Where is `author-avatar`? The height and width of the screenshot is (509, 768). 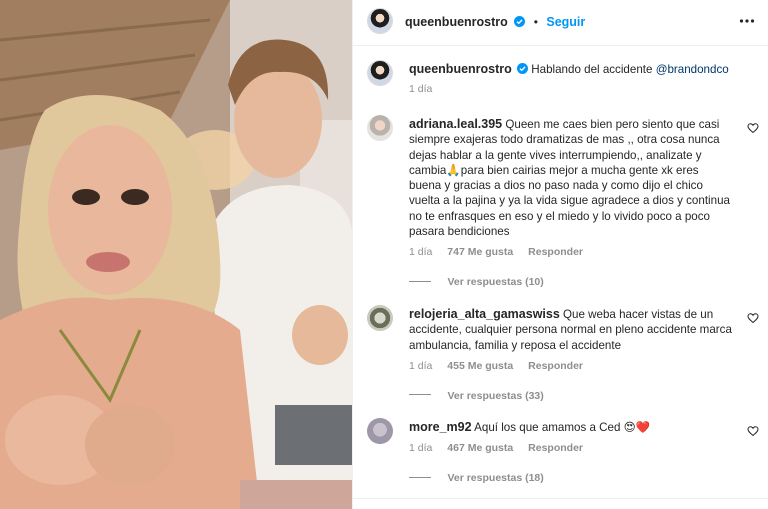
author-avatar is located at coordinates (380, 21).